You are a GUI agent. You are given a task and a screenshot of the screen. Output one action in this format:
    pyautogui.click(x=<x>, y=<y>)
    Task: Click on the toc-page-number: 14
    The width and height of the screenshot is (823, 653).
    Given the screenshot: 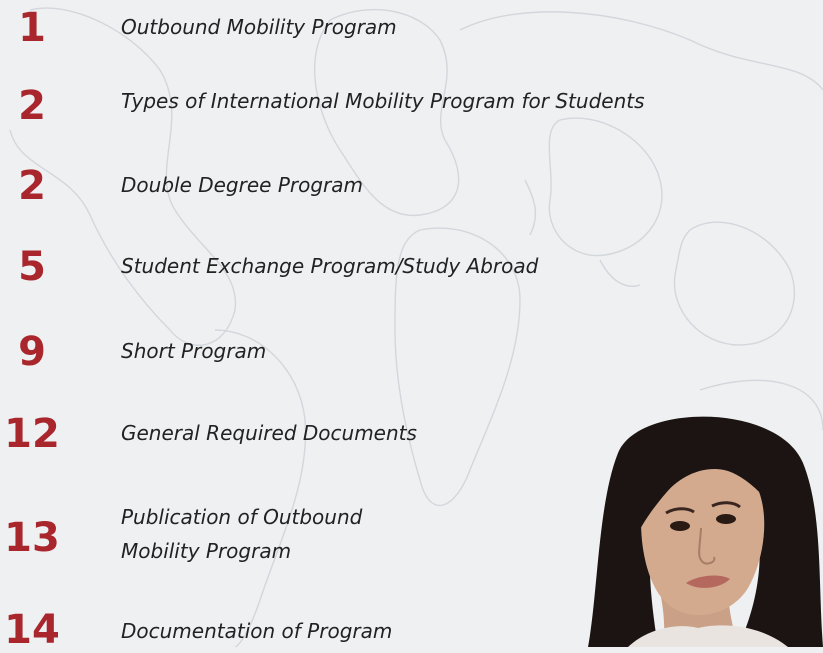 What is the action you would take?
    pyautogui.click(x=32, y=630)
    